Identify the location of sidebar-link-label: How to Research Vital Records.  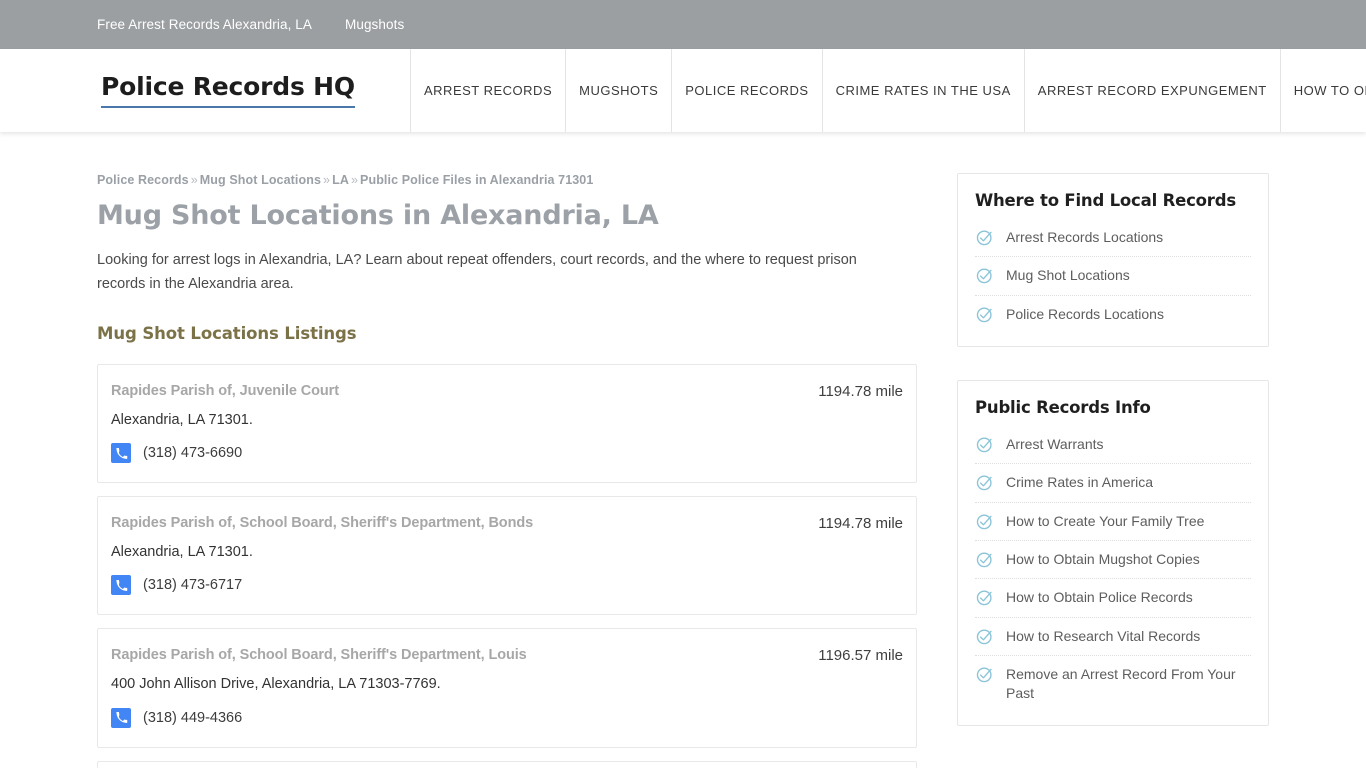
(1103, 635).